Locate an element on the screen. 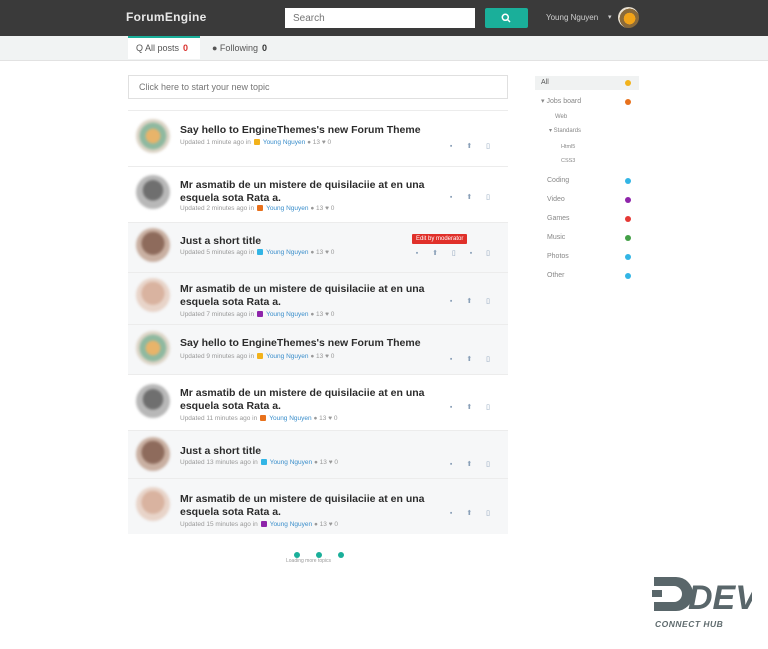 The image size is (768, 649). sidebar-item-label: Games is located at coordinates (558, 218).